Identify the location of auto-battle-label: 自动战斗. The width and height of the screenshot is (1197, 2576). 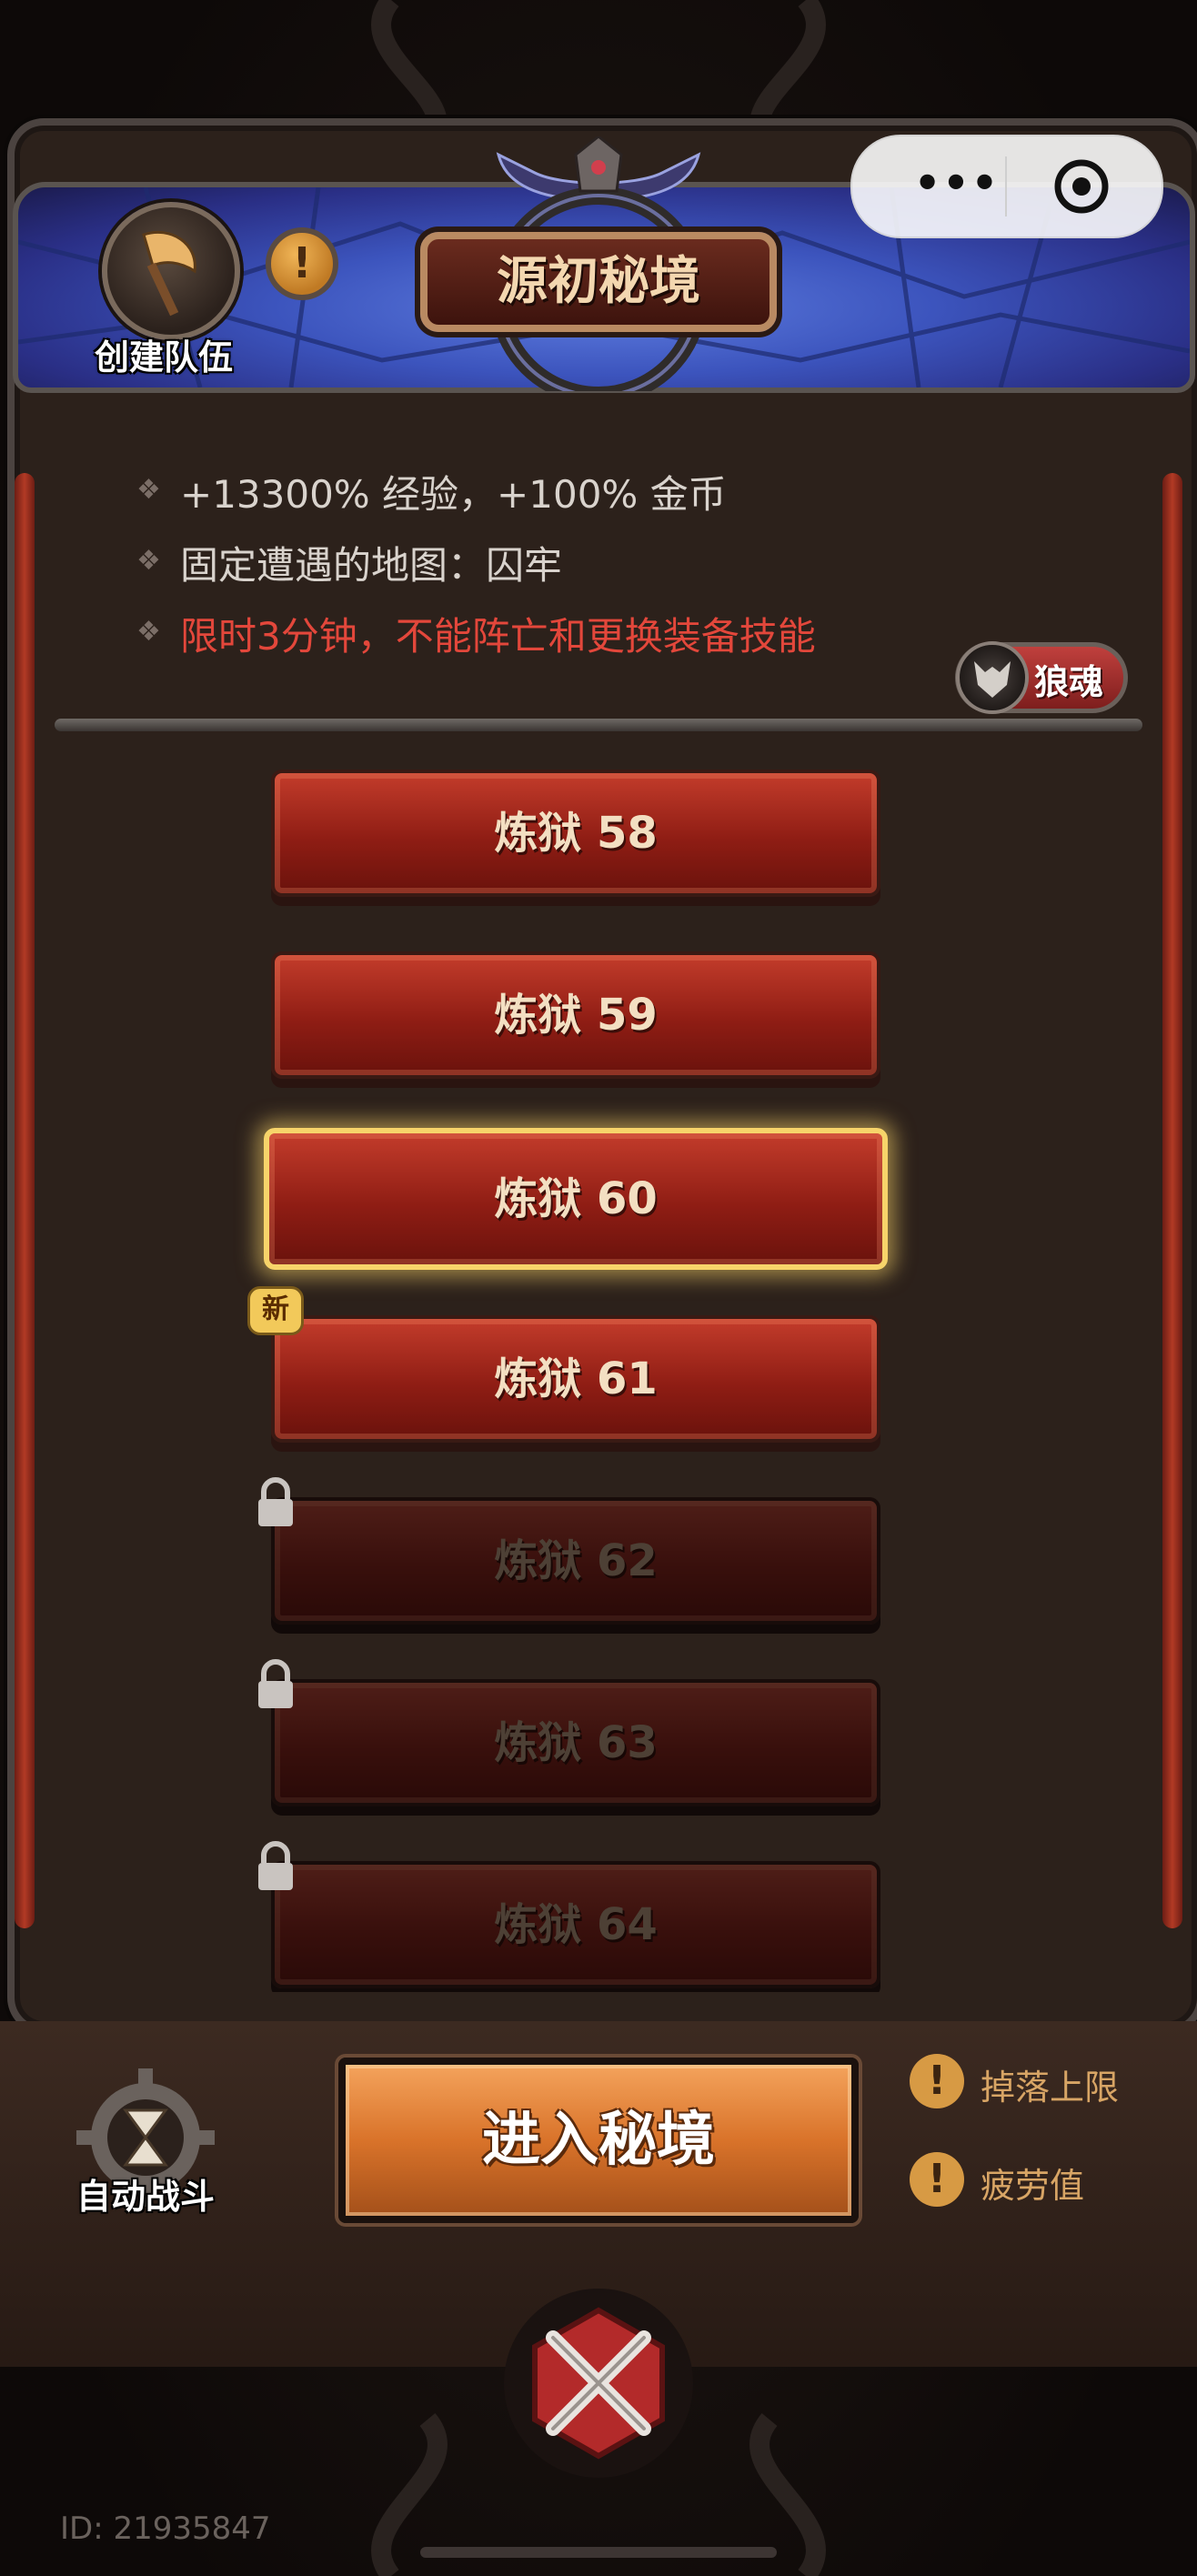
(145, 2197).